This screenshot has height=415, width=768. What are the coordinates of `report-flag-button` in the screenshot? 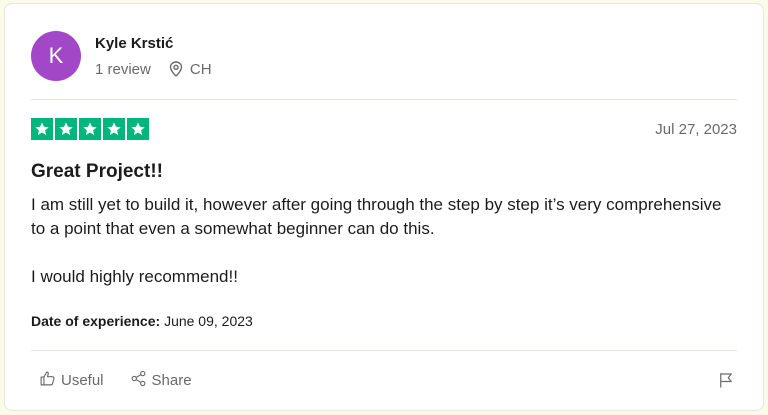 It's located at (726, 382).